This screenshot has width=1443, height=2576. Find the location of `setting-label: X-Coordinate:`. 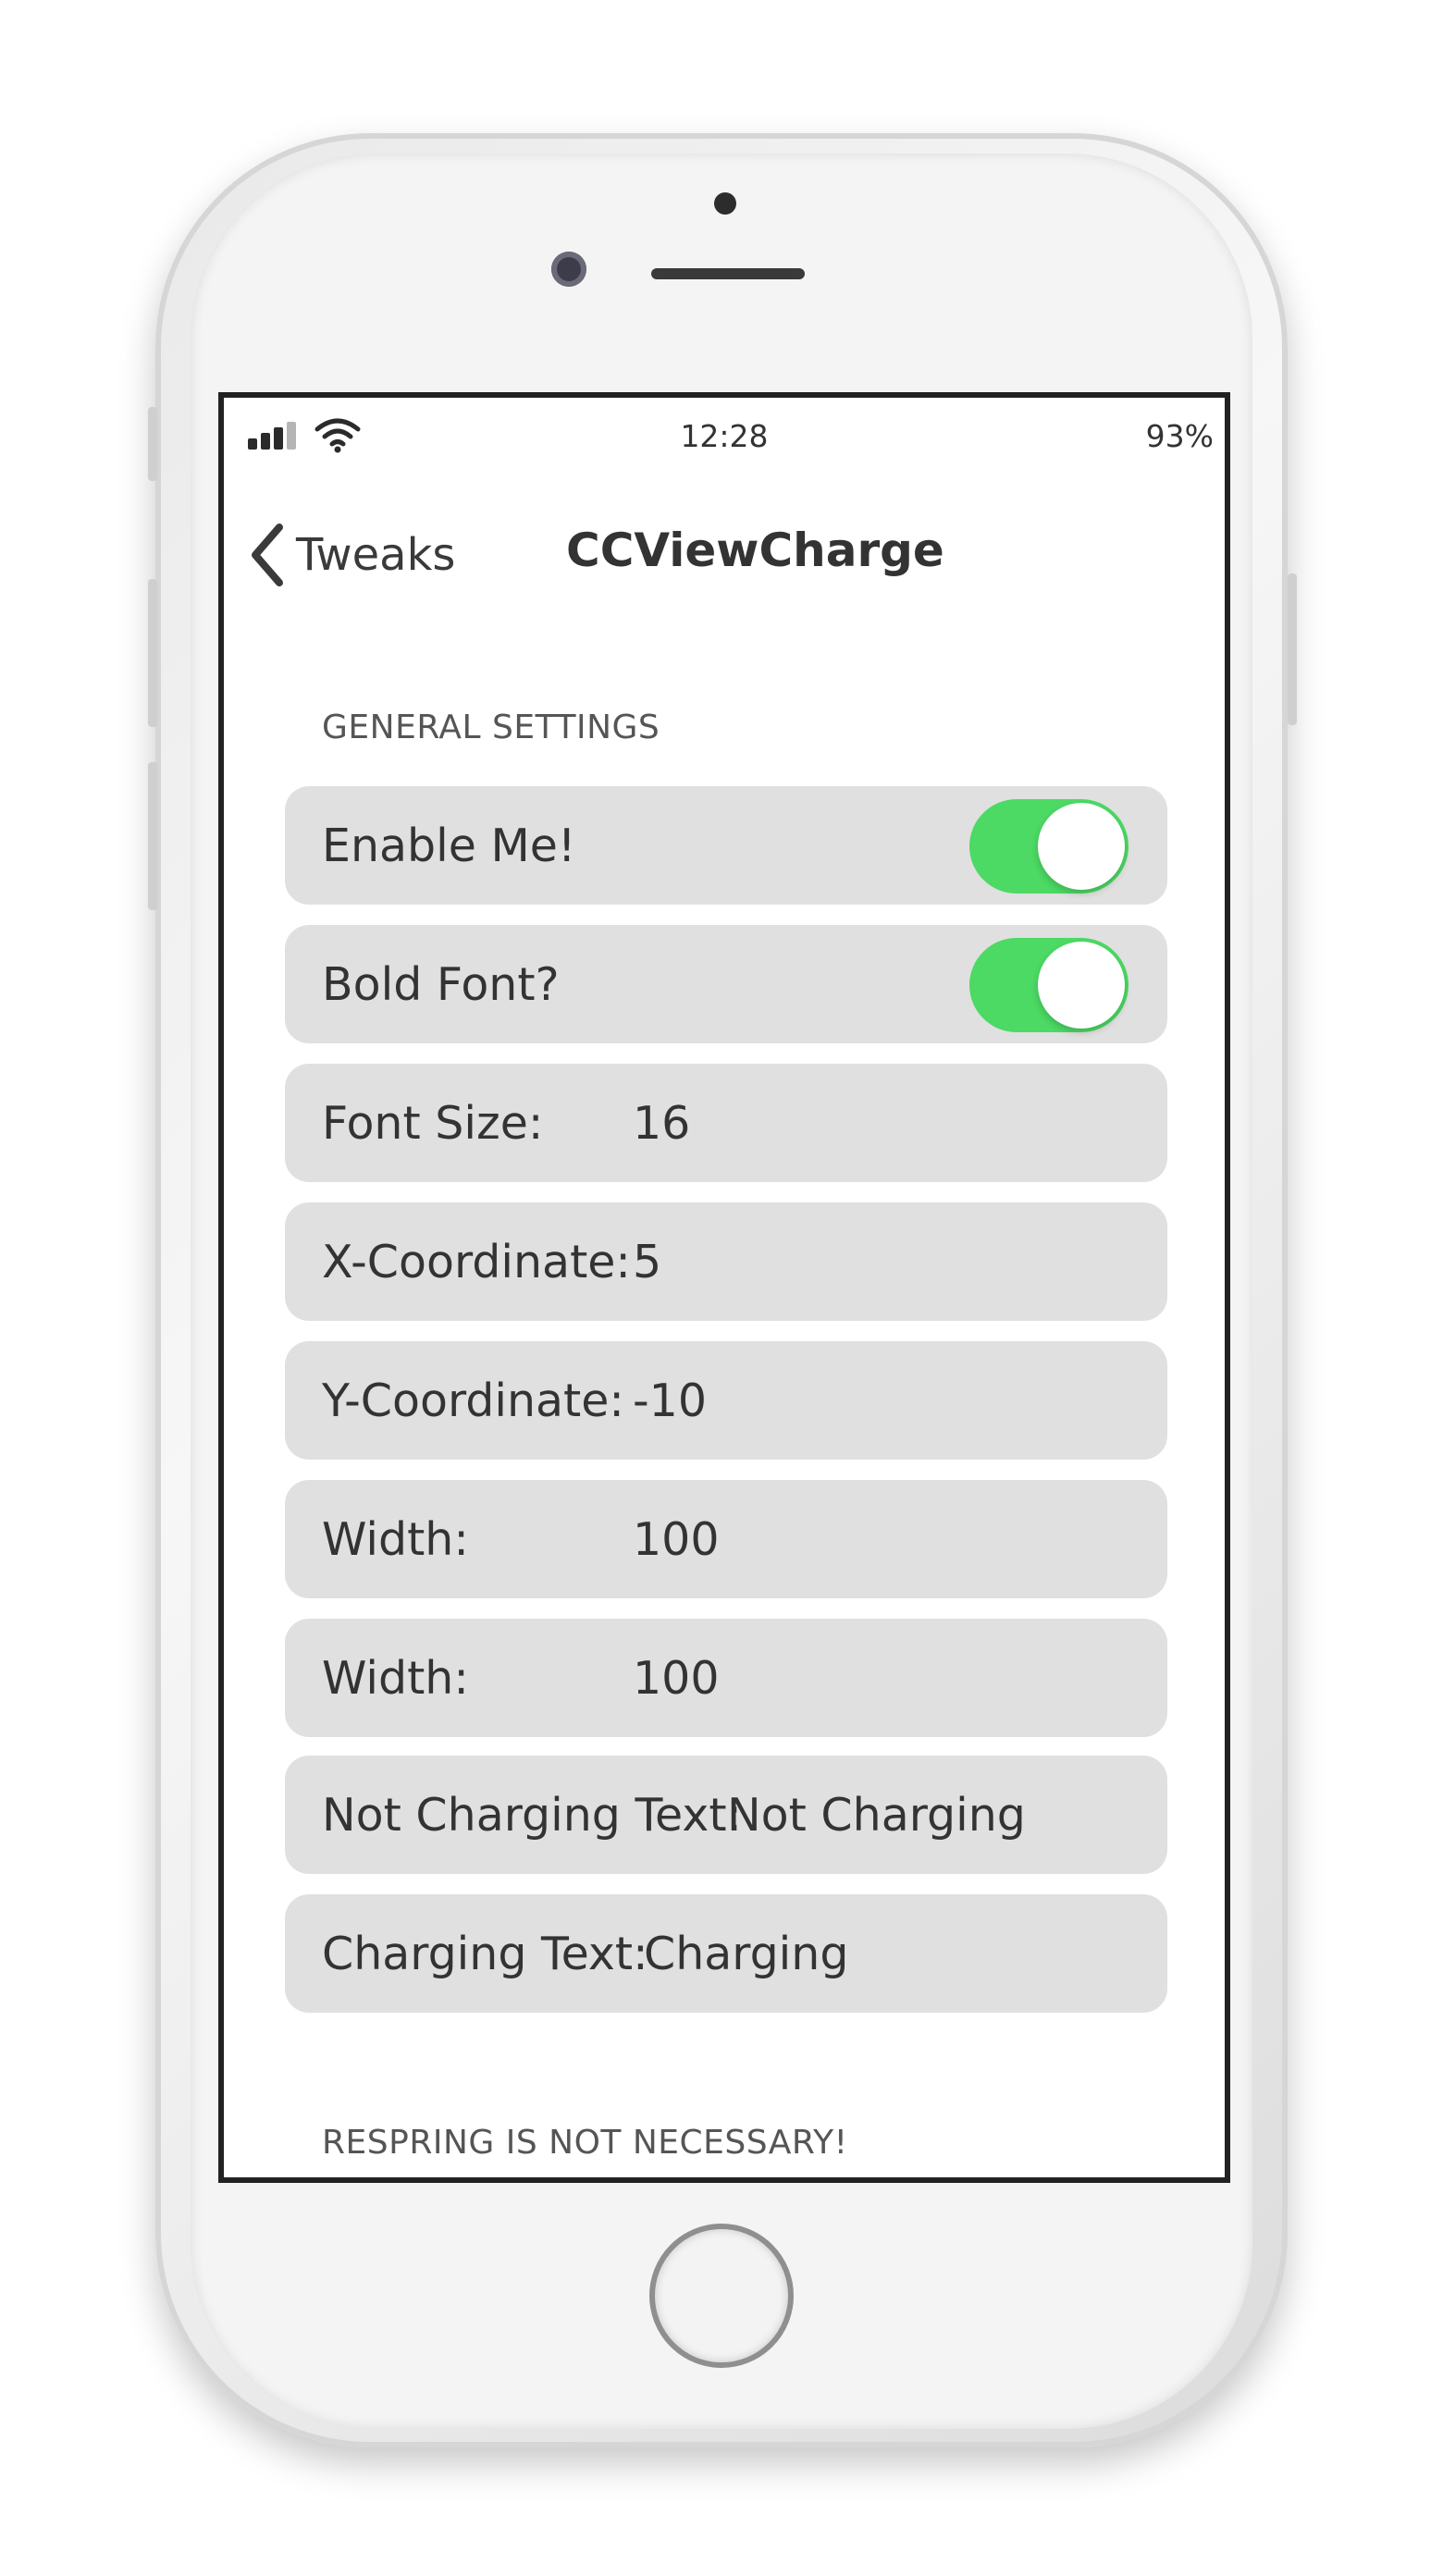

setting-label: X-Coordinate: is located at coordinates (477, 1261).